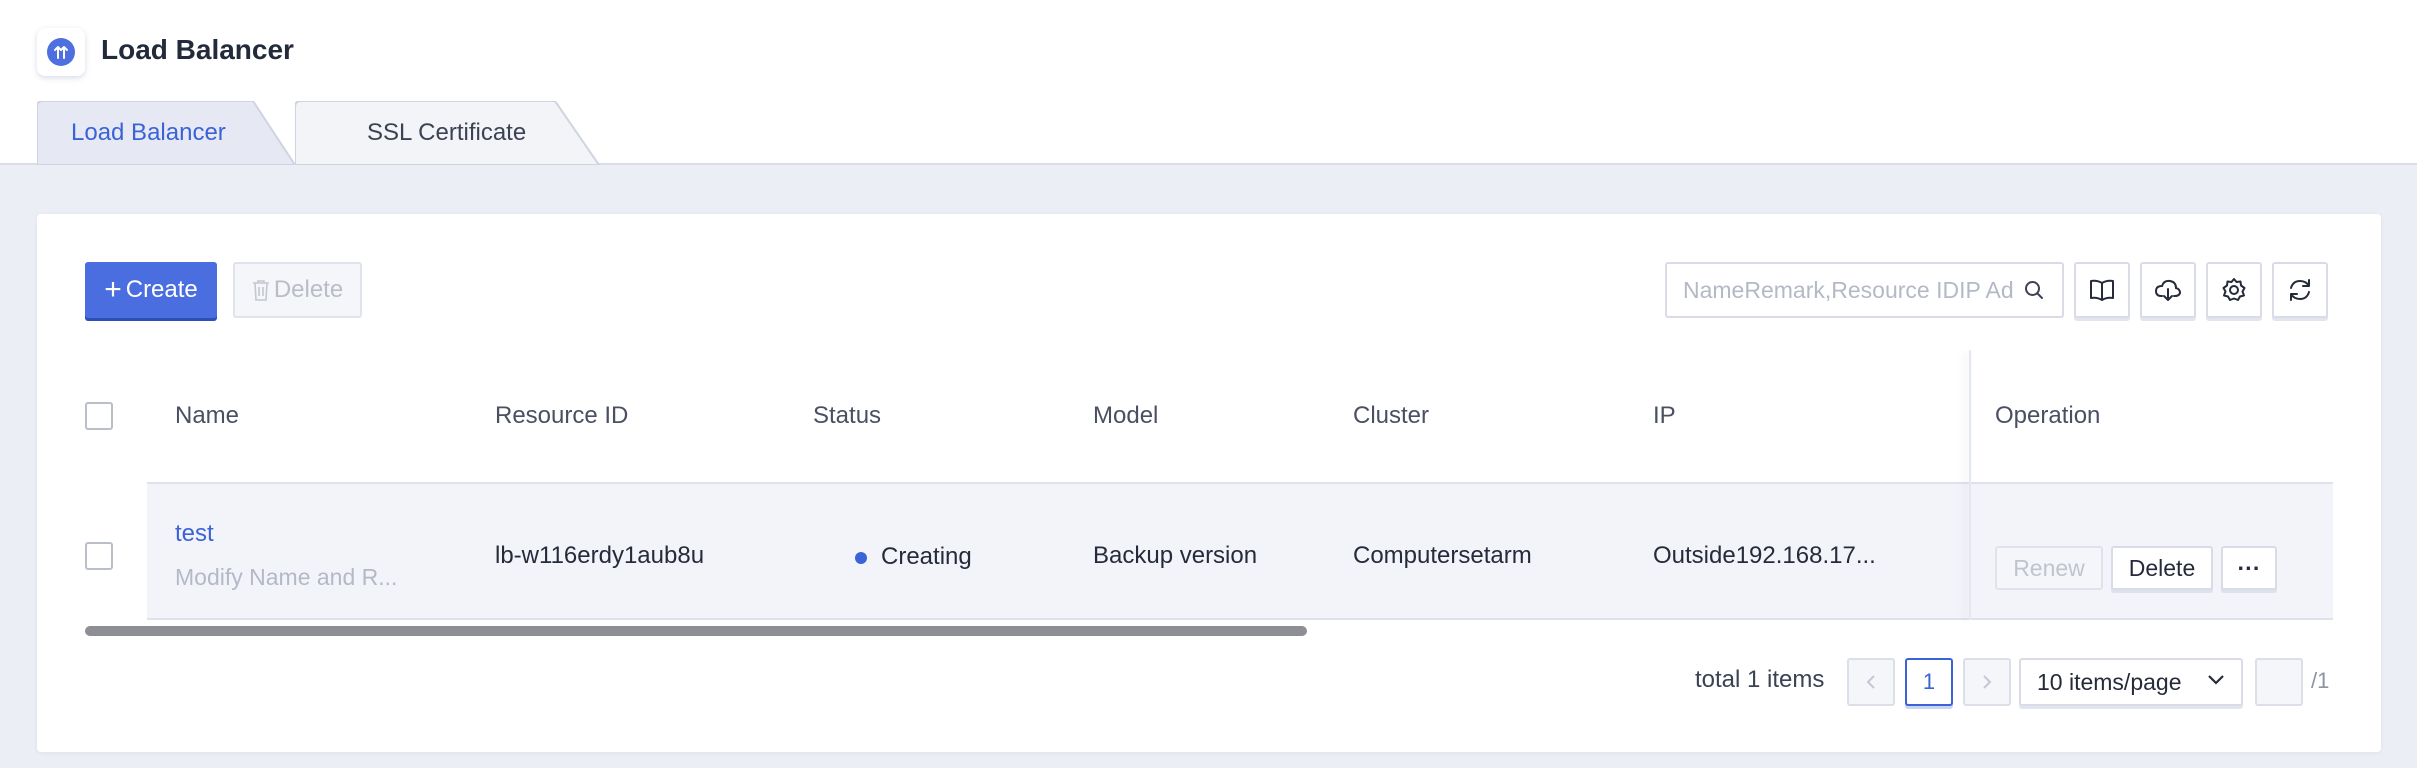 The height and width of the screenshot is (768, 2417). I want to click on prev-page-button, so click(1871, 682).